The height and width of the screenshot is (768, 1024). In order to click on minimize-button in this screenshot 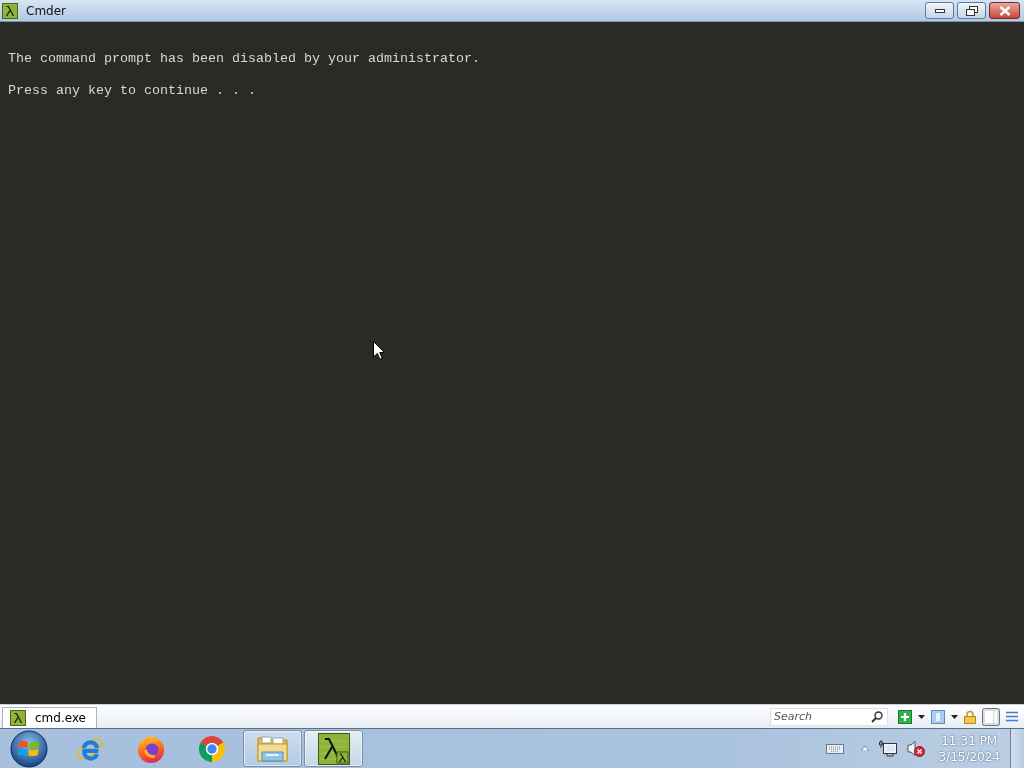, I will do `click(939, 10)`.